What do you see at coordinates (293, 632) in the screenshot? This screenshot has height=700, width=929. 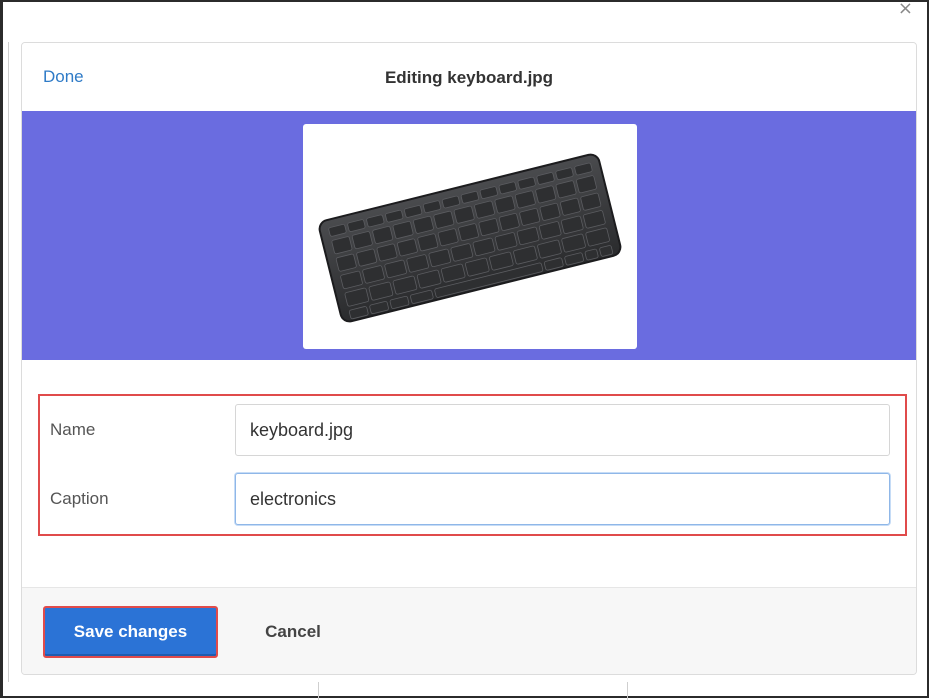 I see `cancel-button: Cancel` at bounding box center [293, 632].